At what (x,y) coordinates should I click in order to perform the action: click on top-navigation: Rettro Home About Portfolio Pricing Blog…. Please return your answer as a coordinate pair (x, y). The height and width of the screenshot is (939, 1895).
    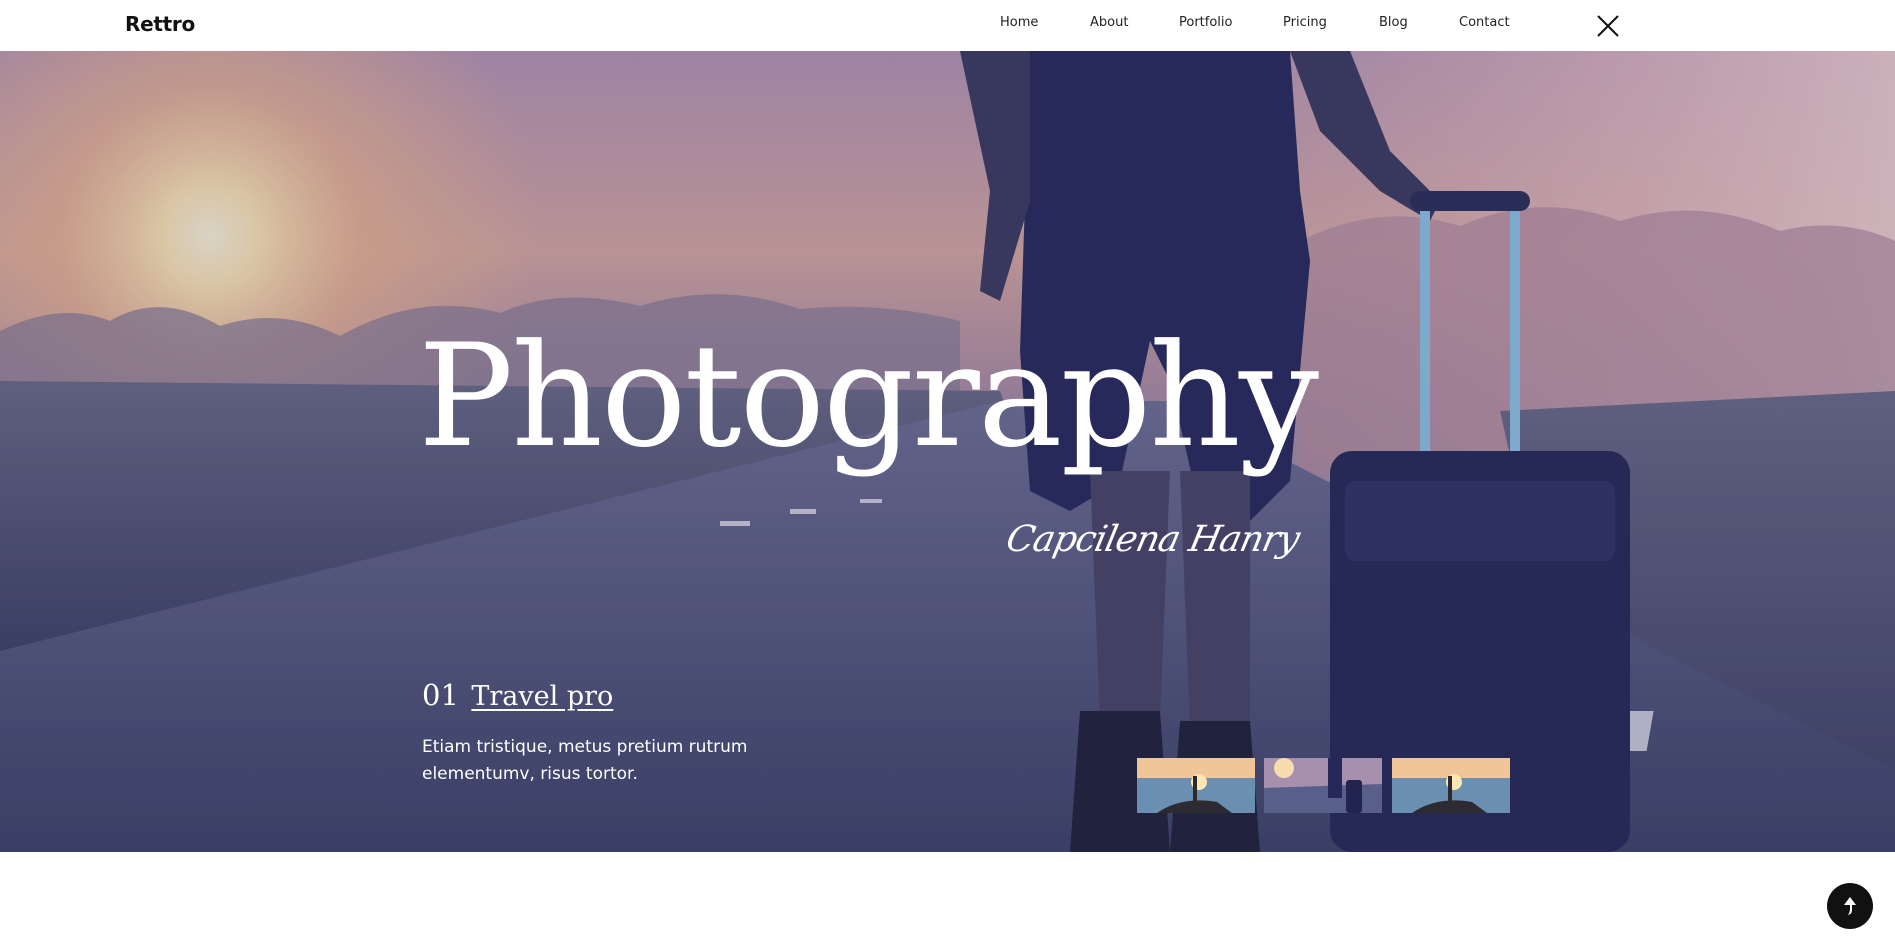
    Looking at the image, I should click on (947, 25).